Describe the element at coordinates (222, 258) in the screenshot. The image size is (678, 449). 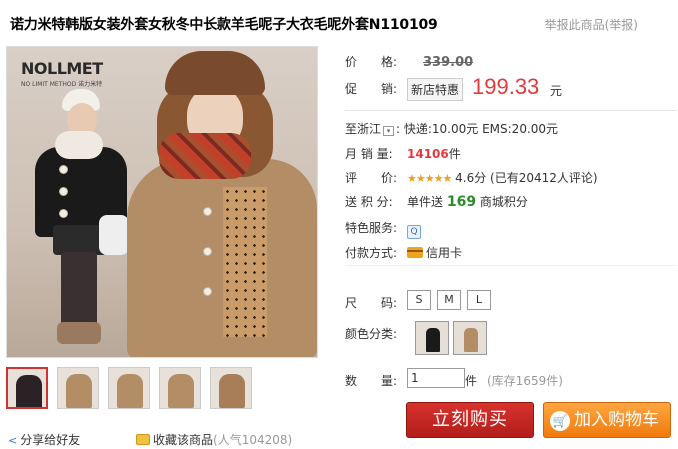
I see `model-large-coat` at that location.